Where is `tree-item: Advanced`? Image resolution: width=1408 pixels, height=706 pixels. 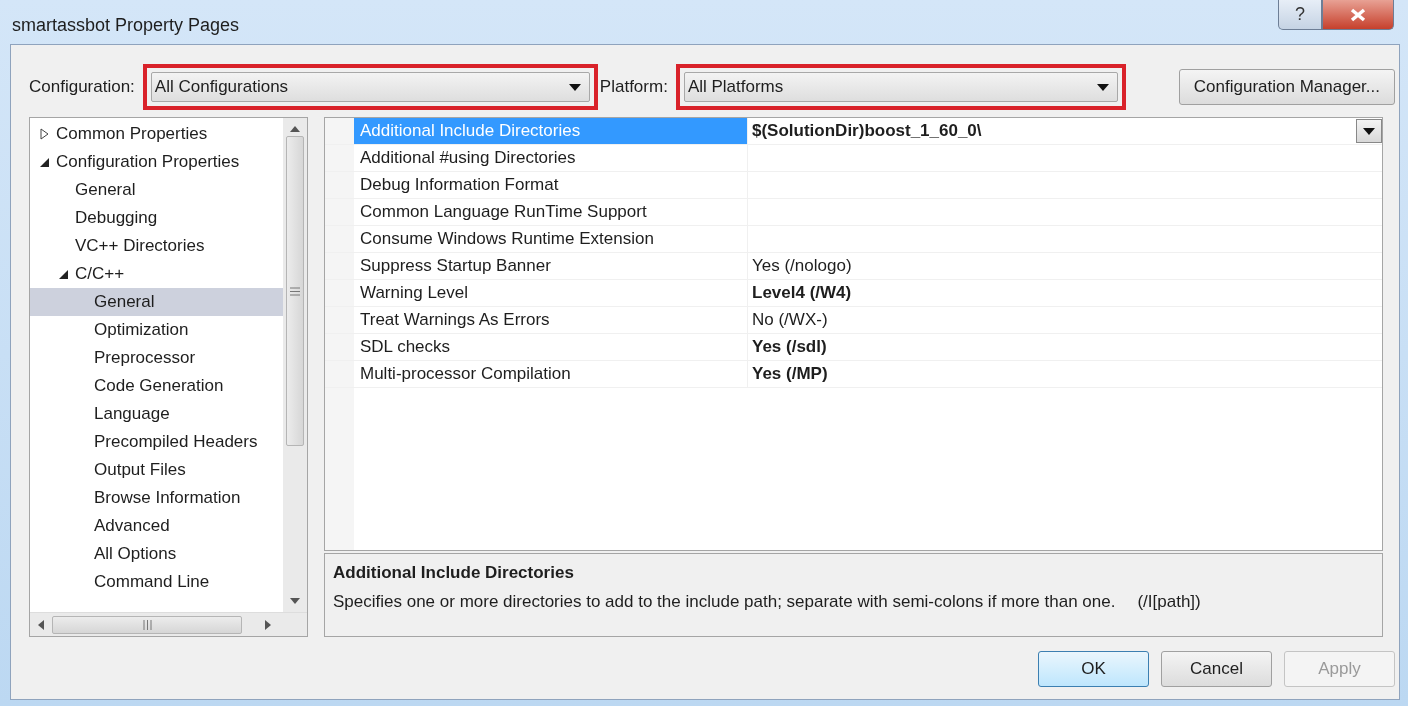
tree-item: Advanced is located at coordinates (156, 526).